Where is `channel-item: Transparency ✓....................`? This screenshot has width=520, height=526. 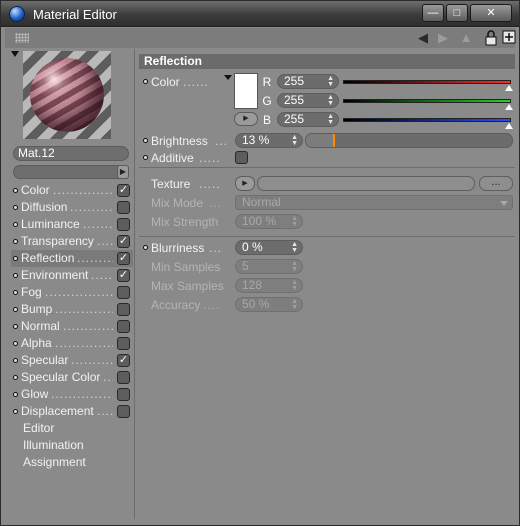 channel-item: Transparency ✓.................... is located at coordinates (72, 241).